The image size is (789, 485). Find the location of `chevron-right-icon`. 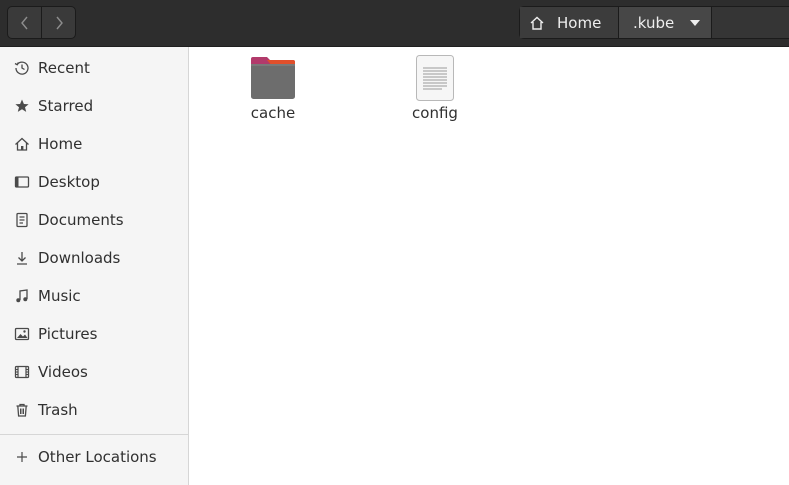

chevron-right-icon is located at coordinates (59, 22).